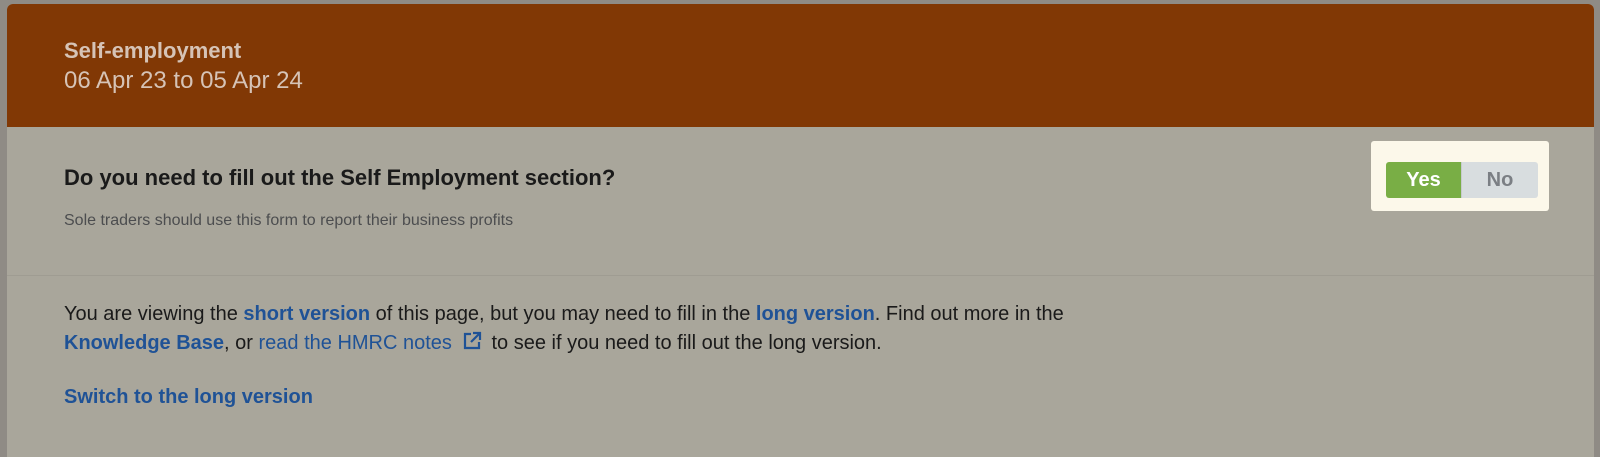 This screenshot has height=457, width=1600. What do you see at coordinates (306, 314) in the screenshot?
I see `short-version-link: short version` at bounding box center [306, 314].